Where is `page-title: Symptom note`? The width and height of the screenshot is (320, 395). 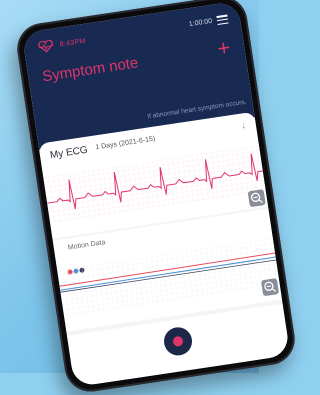
page-title: Symptom note is located at coordinates (90, 70).